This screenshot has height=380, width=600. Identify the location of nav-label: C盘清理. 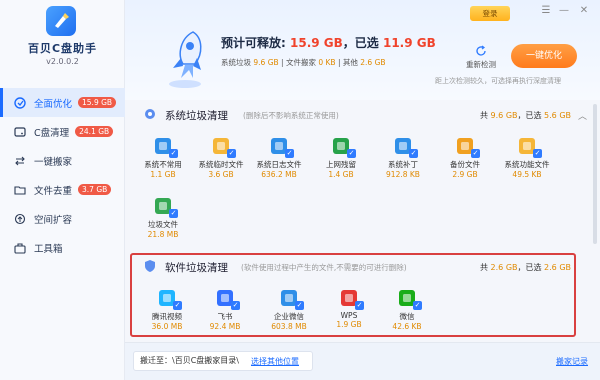
(52, 133).